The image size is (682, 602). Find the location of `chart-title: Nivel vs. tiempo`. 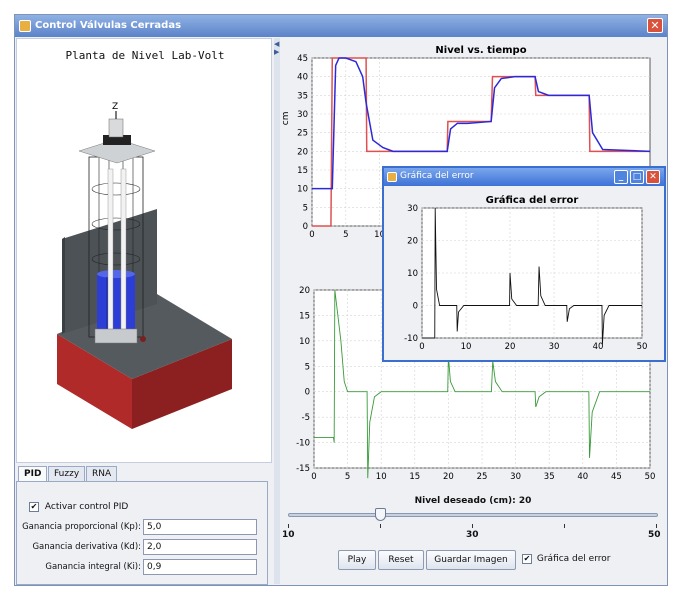

chart-title: Nivel vs. tiempo is located at coordinates (480, 50).